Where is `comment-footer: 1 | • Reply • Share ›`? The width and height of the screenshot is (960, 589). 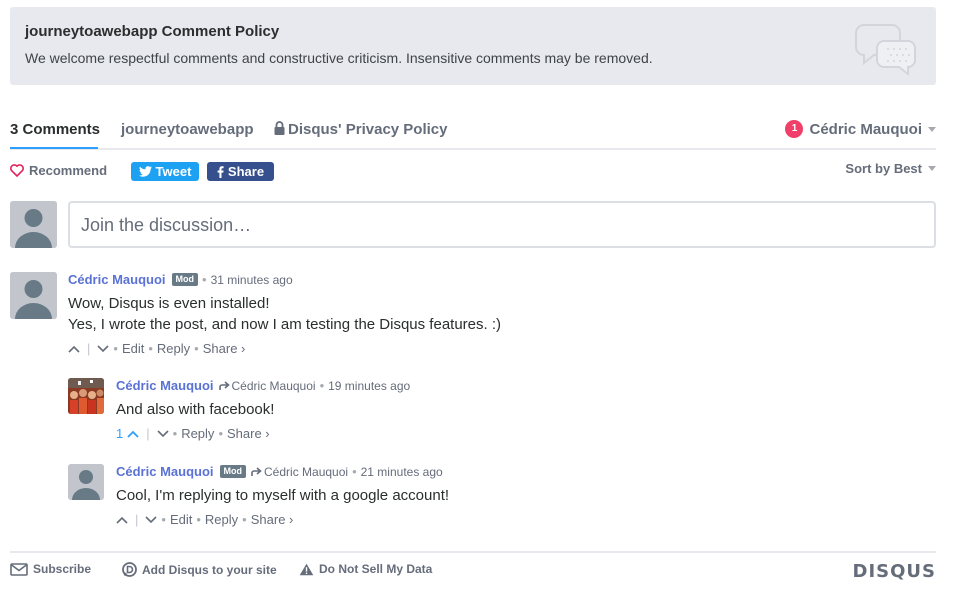 comment-footer: 1 | • Reply • Share › is located at coordinates (522, 433).